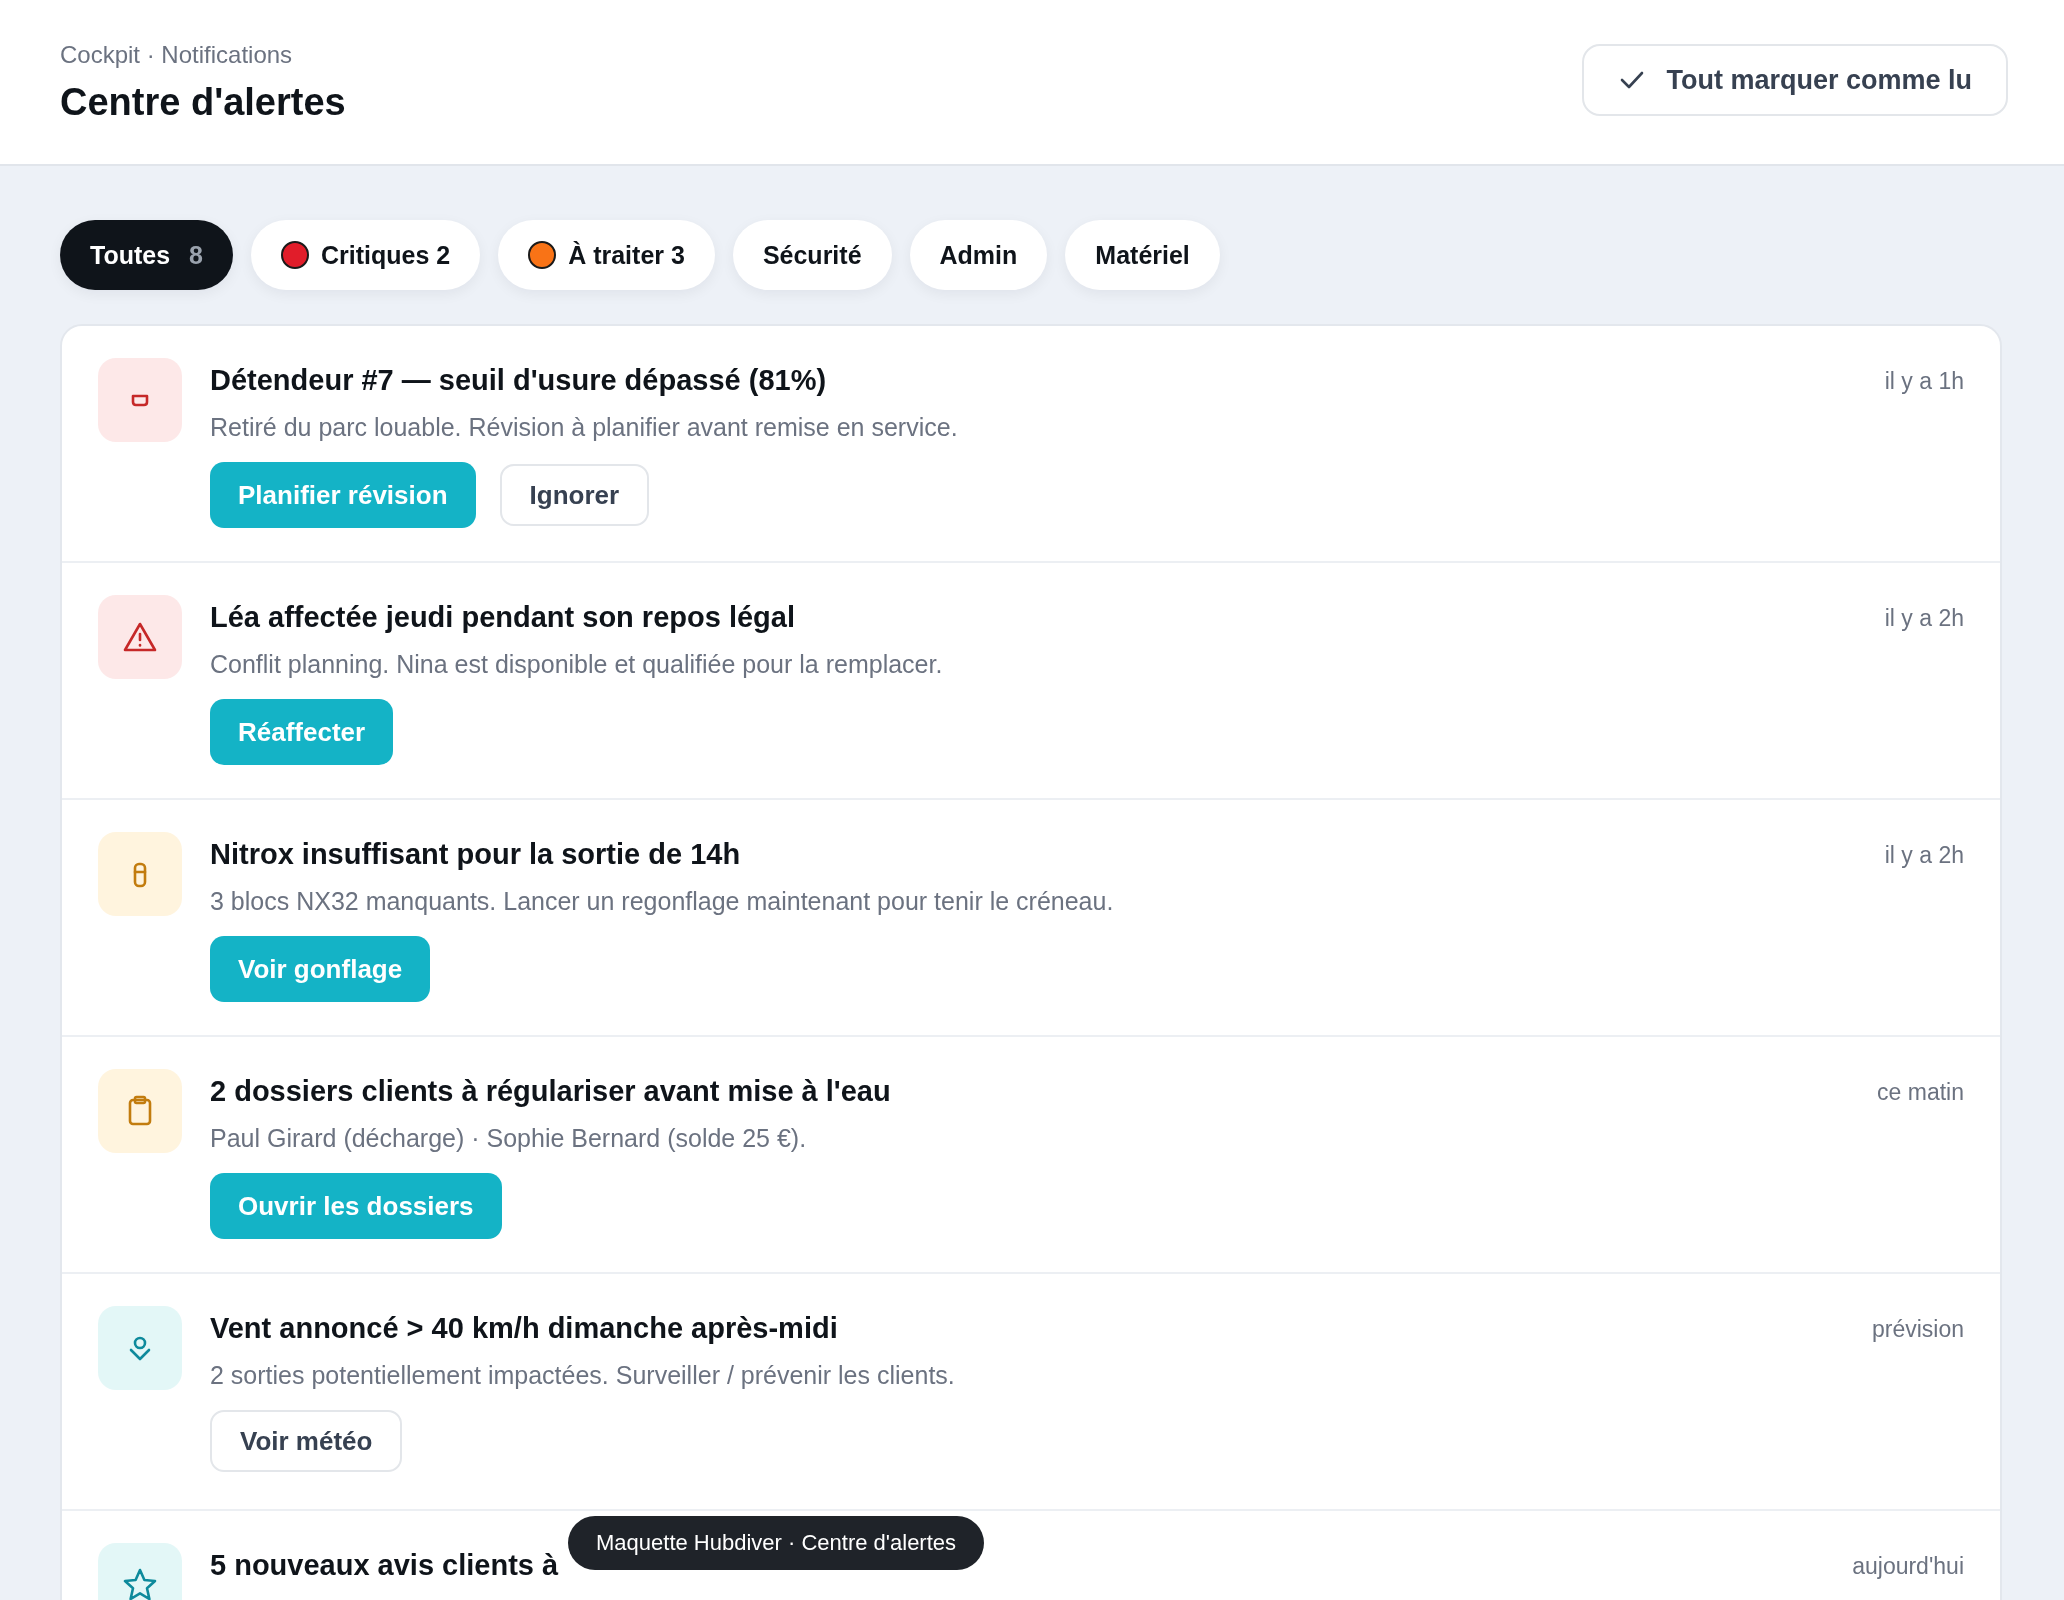 The width and height of the screenshot is (2064, 1600). What do you see at coordinates (584, 427) in the screenshot?
I see `alert-description: Retiré du parc louable. Révision à planifier avant remise en service.` at bounding box center [584, 427].